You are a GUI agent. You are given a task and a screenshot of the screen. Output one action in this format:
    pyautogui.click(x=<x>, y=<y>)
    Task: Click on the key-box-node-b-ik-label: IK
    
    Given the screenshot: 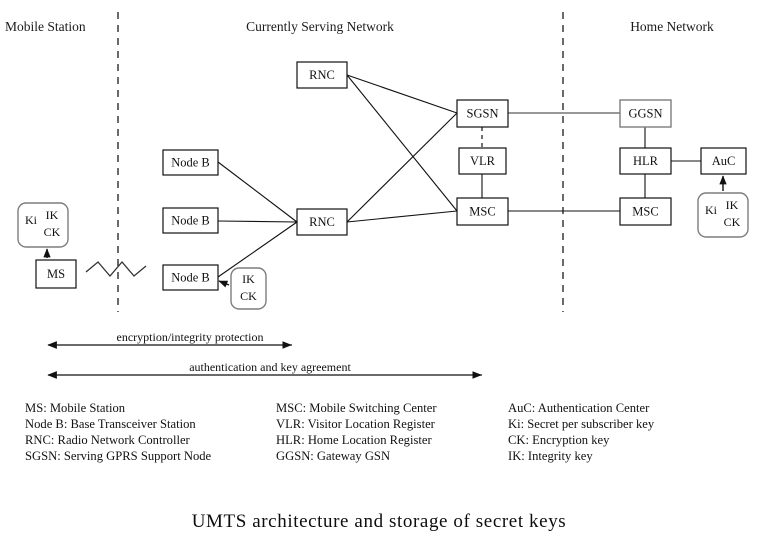 What is the action you would take?
    pyautogui.click(x=248, y=279)
    